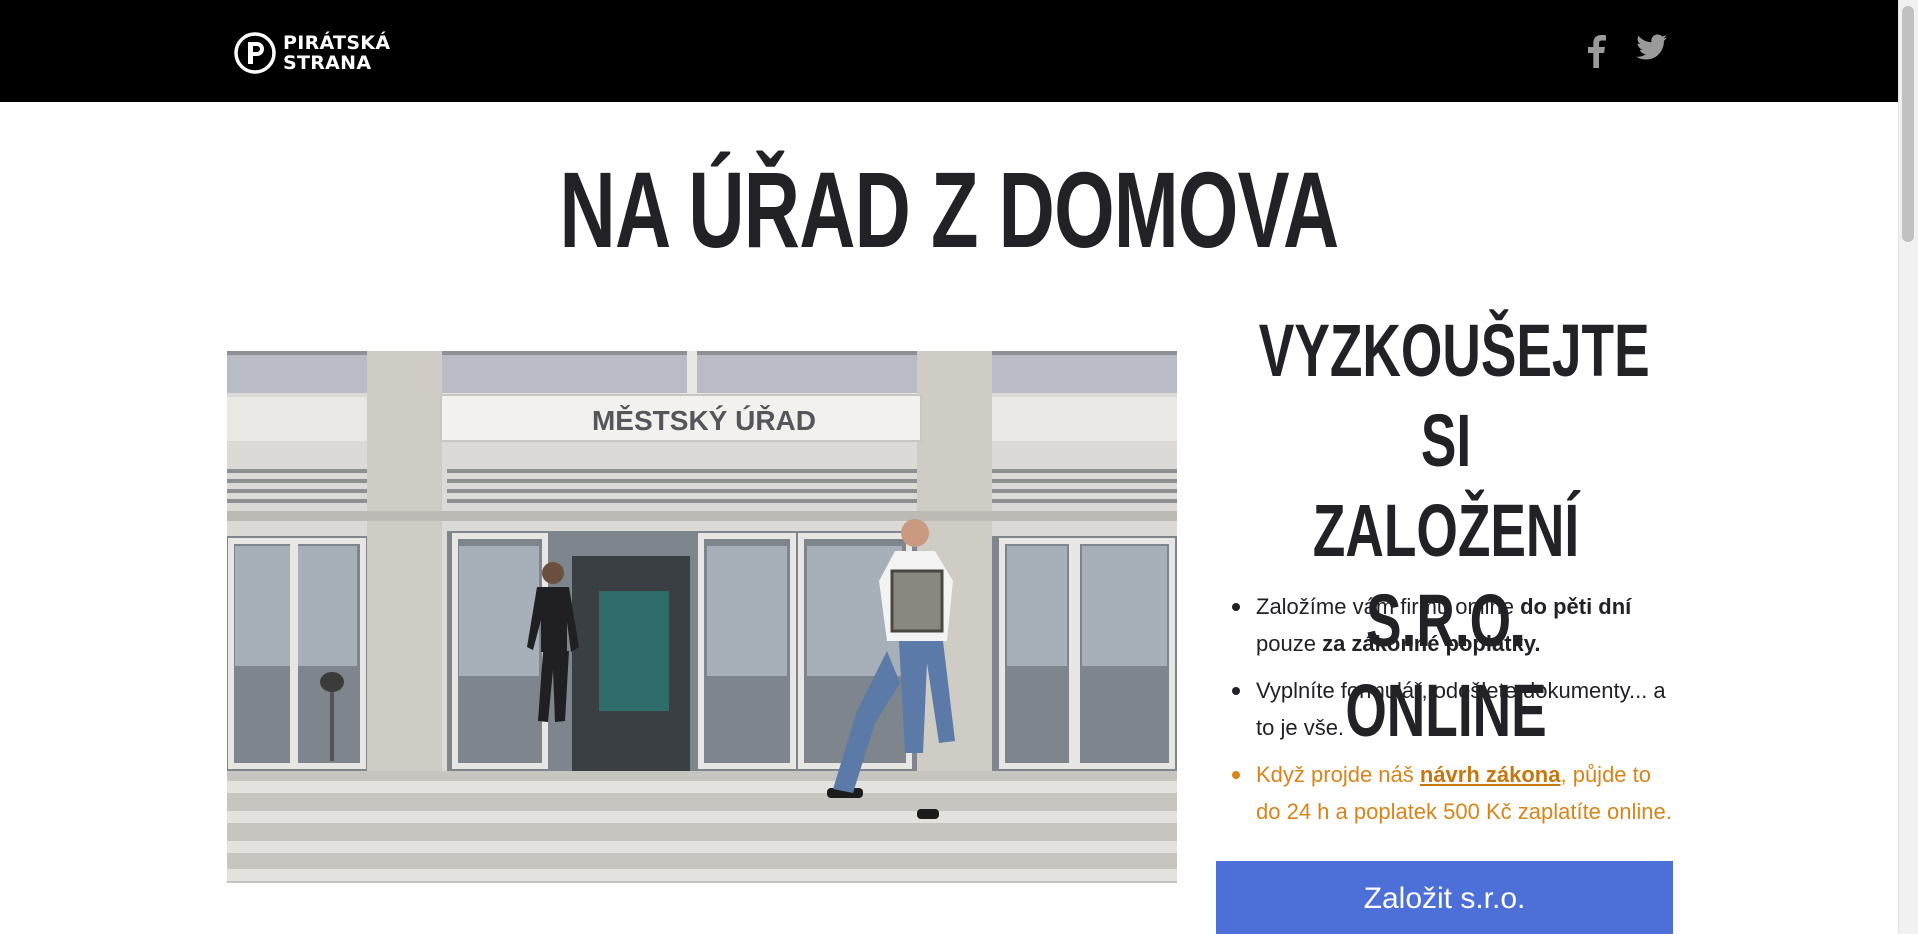 This screenshot has height=934, width=1918. I want to click on benefit-text: pouze, so click(1289, 643).